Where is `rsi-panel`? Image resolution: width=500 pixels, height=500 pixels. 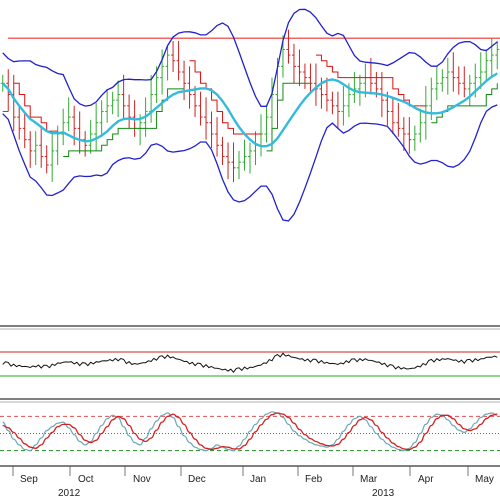 rsi-panel is located at coordinates (250, 364).